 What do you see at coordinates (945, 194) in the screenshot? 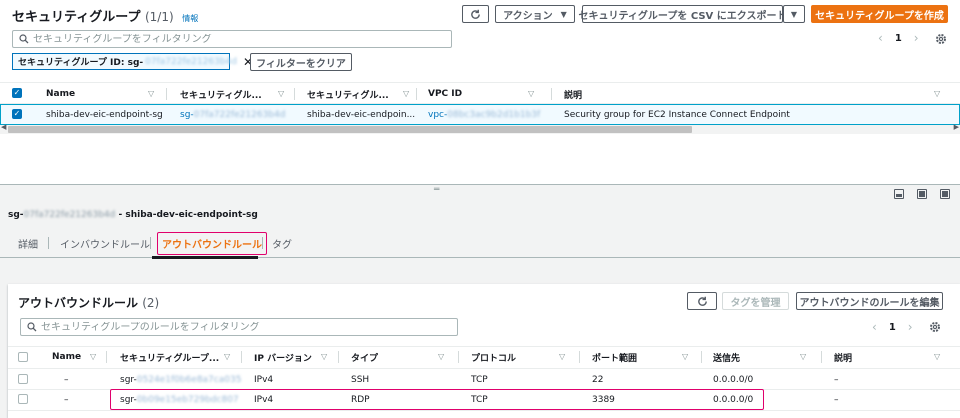
I see `split-view-full-icon` at bounding box center [945, 194].